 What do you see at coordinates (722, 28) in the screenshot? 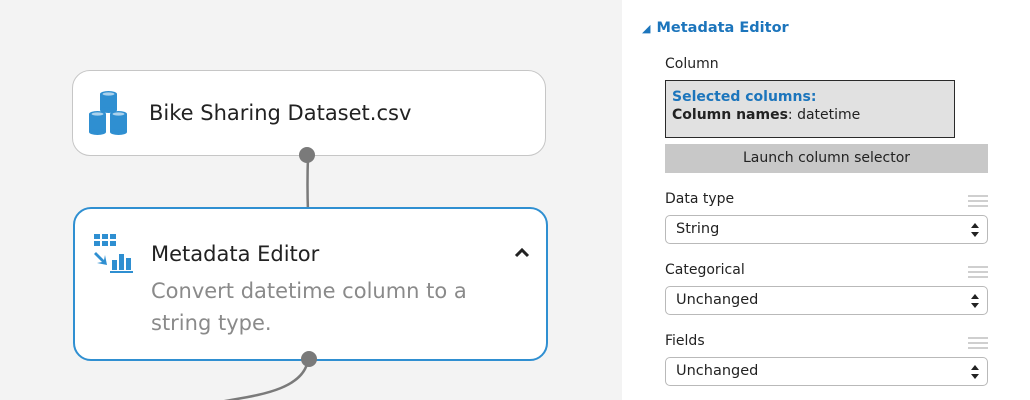
I see `section-title: Metadata Editor` at bounding box center [722, 28].